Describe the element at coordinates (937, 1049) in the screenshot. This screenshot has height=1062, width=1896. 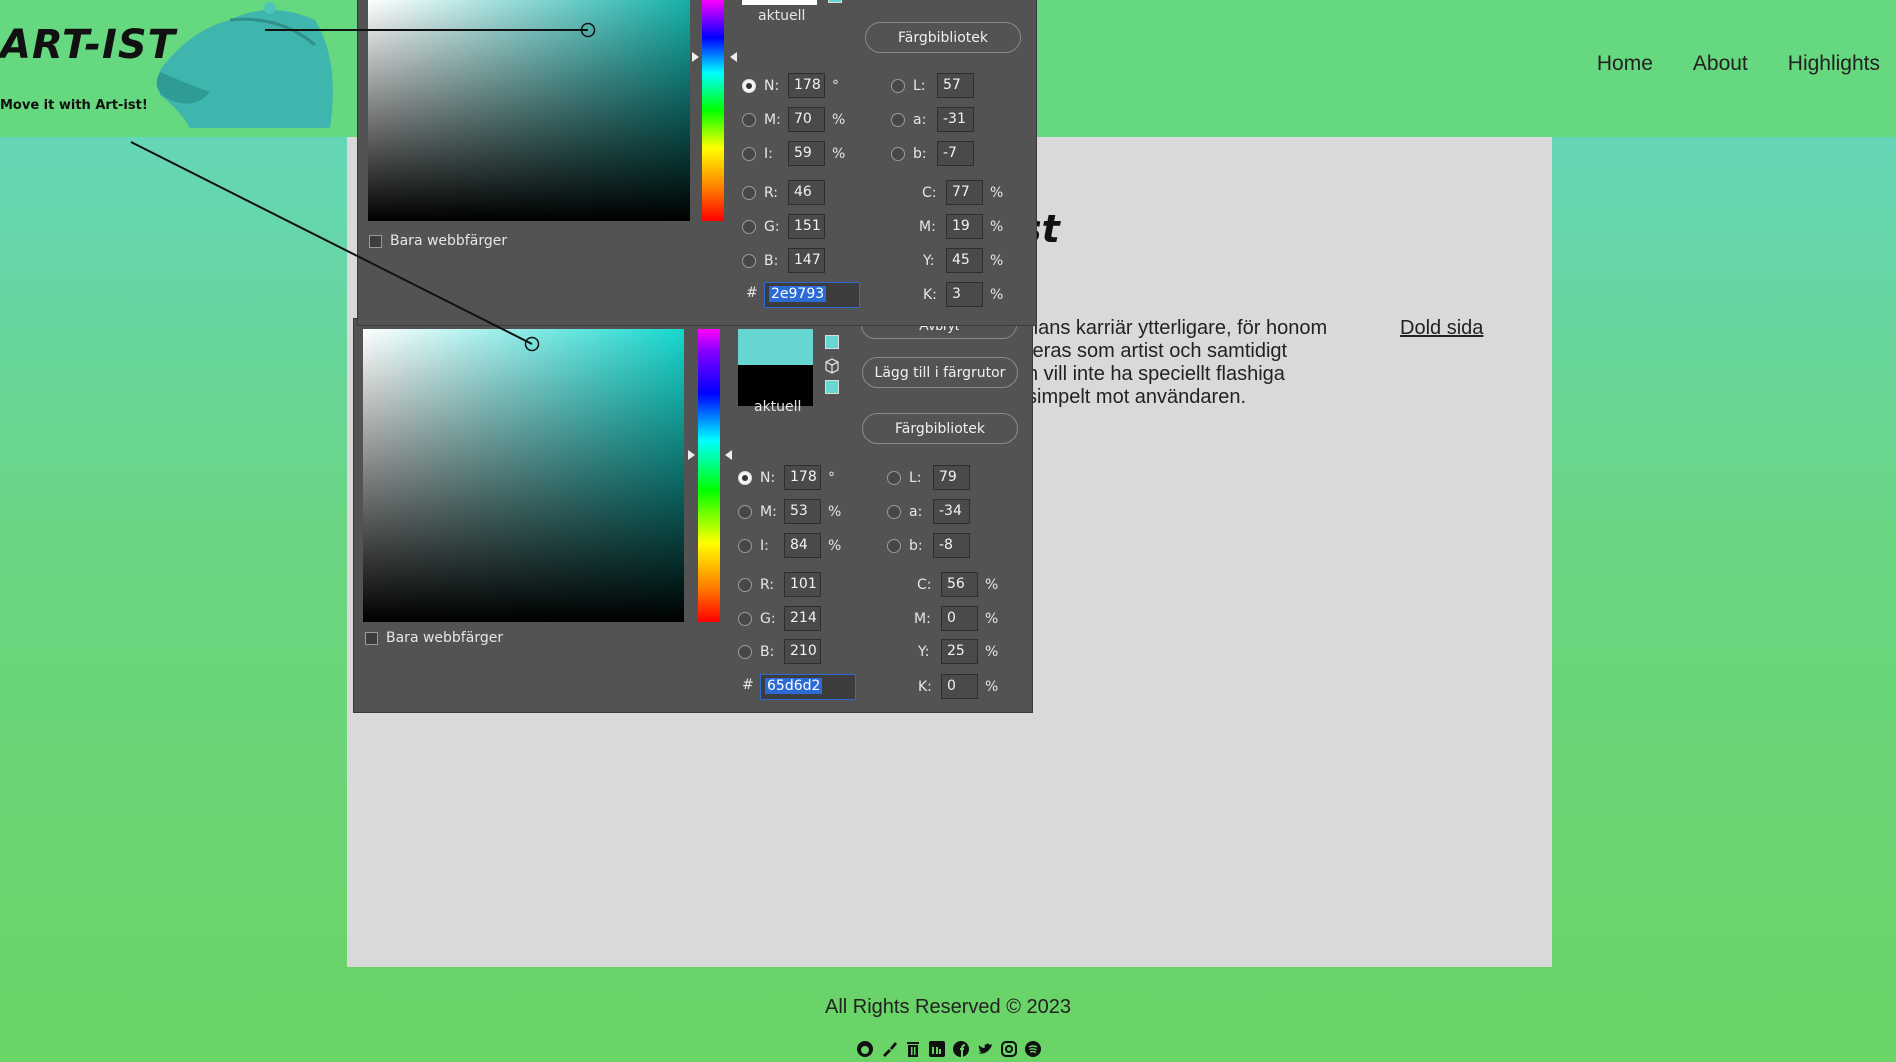
I see `linkedin-icon` at that location.